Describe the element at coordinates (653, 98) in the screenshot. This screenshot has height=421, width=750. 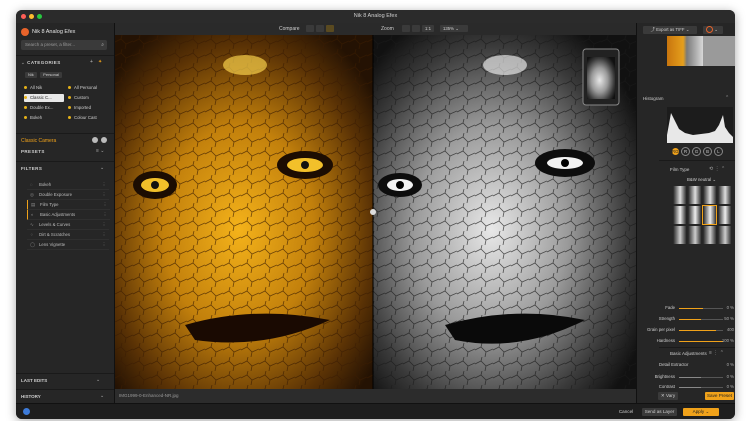
I see `histogram-header: Histogram` at that location.